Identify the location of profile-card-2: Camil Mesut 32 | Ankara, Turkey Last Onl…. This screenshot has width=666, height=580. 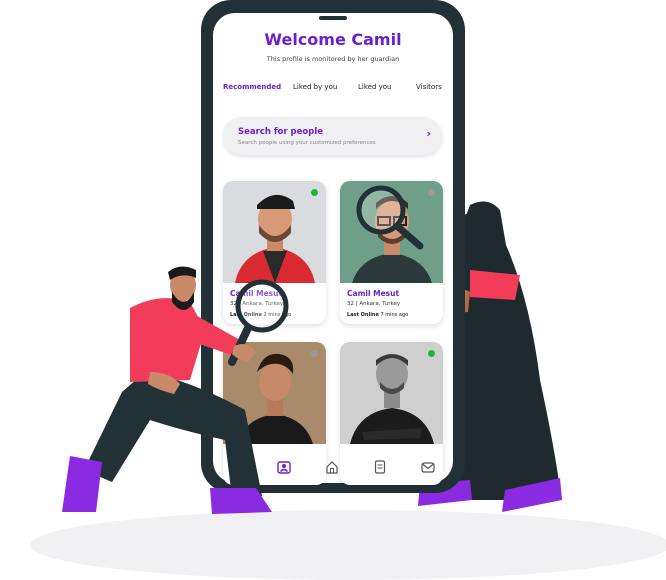
(391, 252).